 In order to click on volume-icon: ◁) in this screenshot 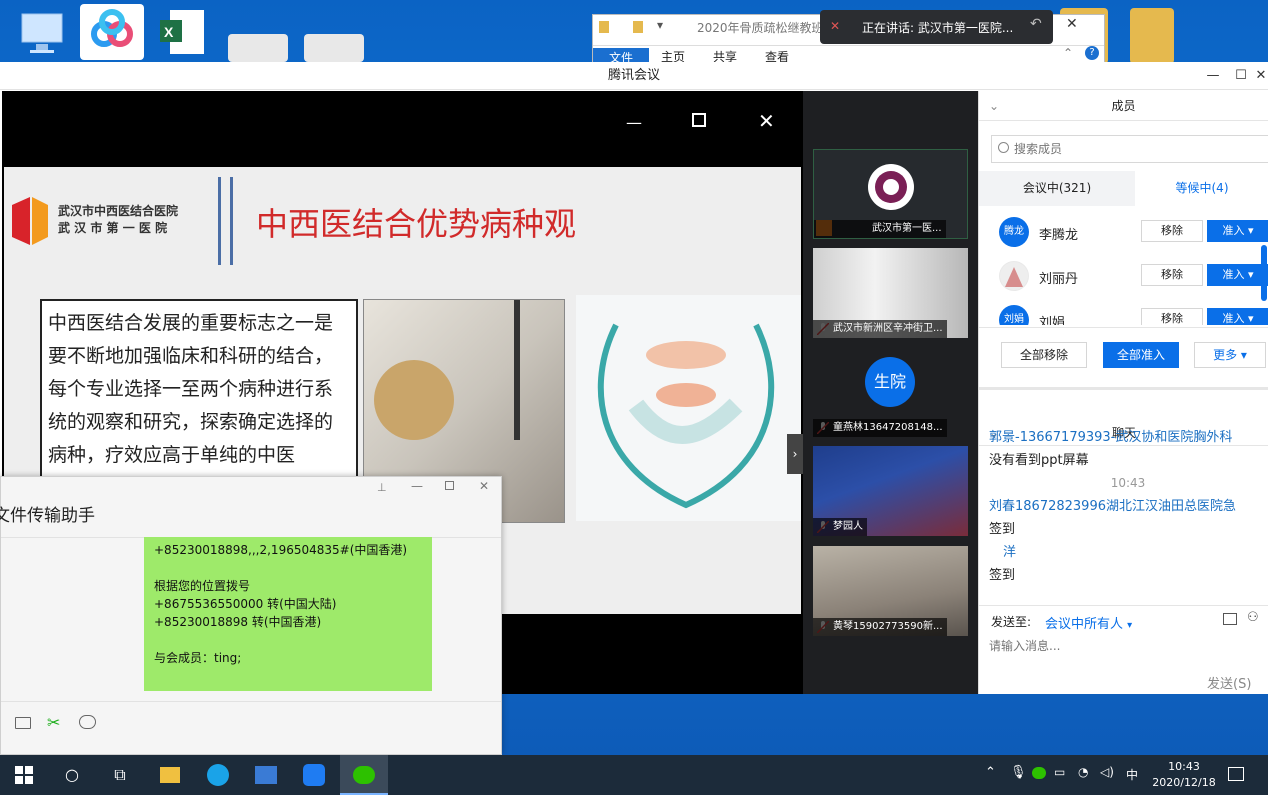, I will do `click(1107, 772)`.